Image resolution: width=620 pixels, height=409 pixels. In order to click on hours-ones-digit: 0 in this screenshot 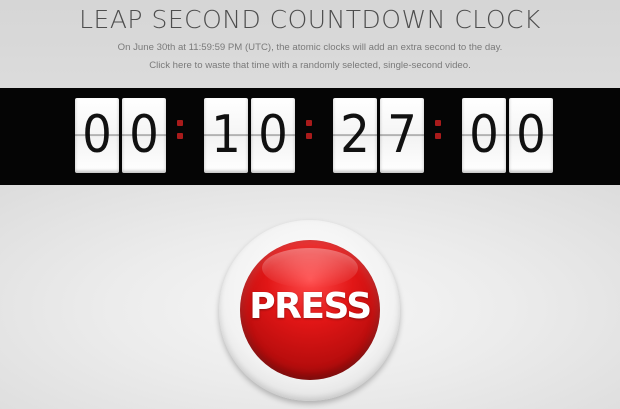, I will do `click(144, 135)`.